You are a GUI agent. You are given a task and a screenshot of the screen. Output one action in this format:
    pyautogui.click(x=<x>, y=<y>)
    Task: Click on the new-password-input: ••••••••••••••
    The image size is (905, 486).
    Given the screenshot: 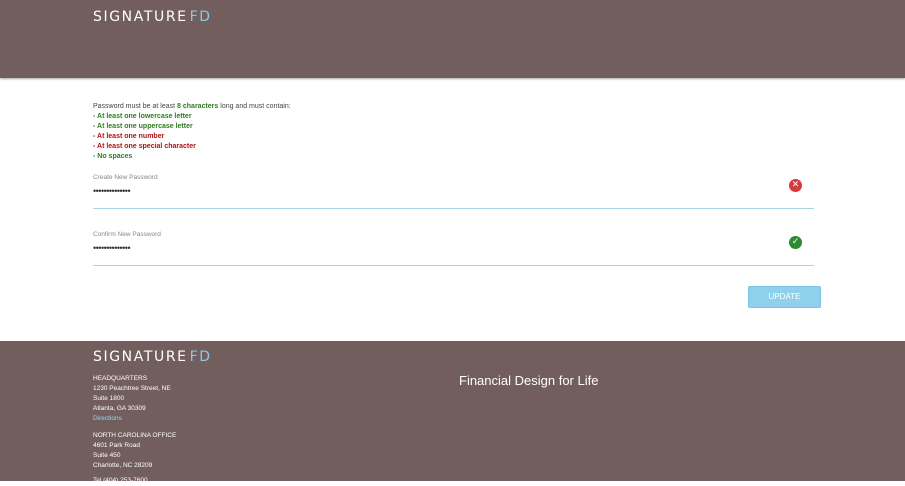 What is the action you would take?
    pyautogui.click(x=112, y=191)
    